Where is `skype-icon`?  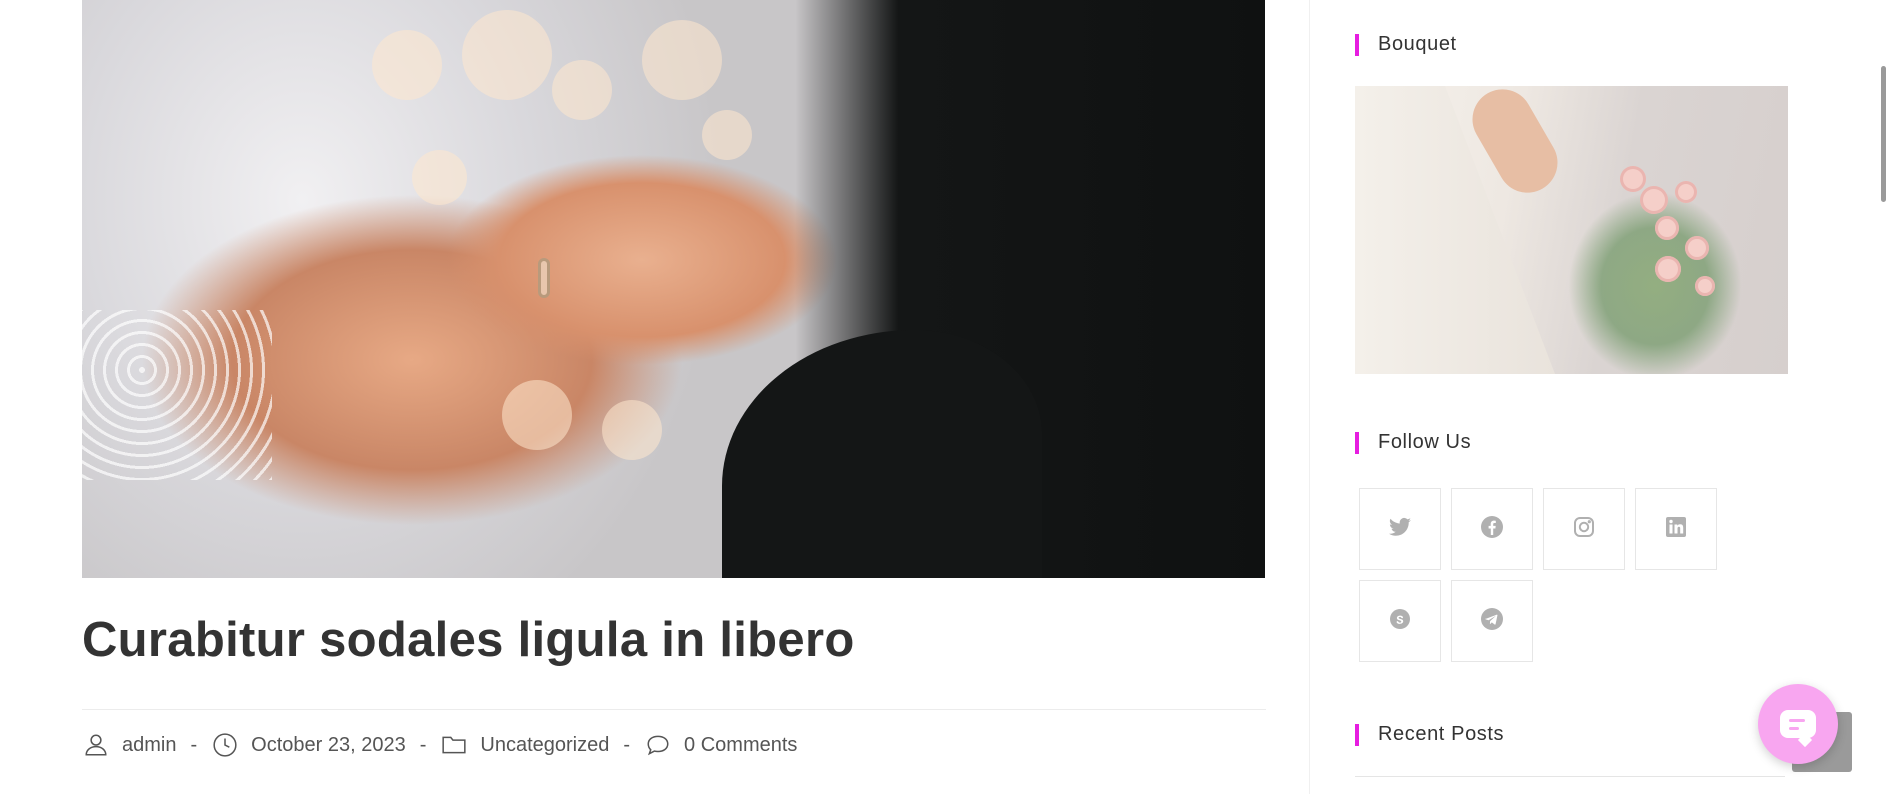
skype-icon is located at coordinates (1400, 621).